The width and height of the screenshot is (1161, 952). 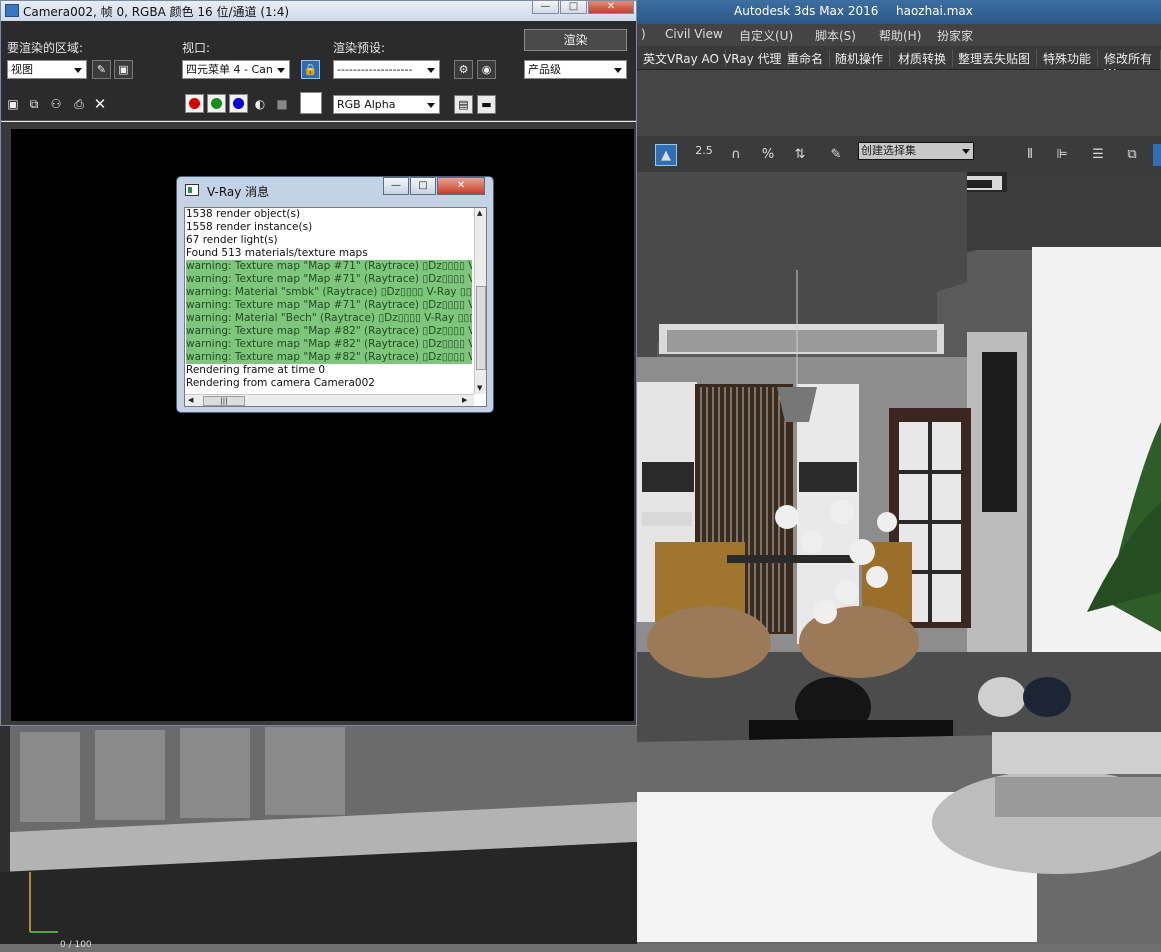 I want to click on vray-close-button: ✕, so click(x=461, y=186).